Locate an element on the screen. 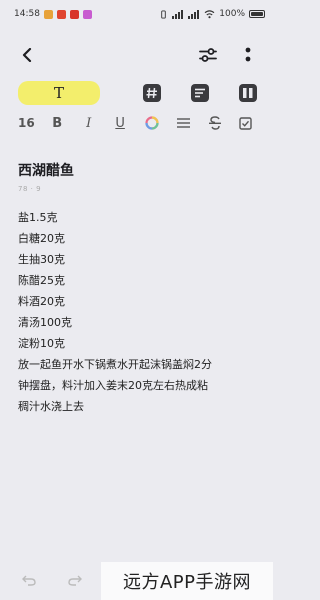 The image size is (320, 600). note-line: 淀粉10克 is located at coordinates (41, 343).